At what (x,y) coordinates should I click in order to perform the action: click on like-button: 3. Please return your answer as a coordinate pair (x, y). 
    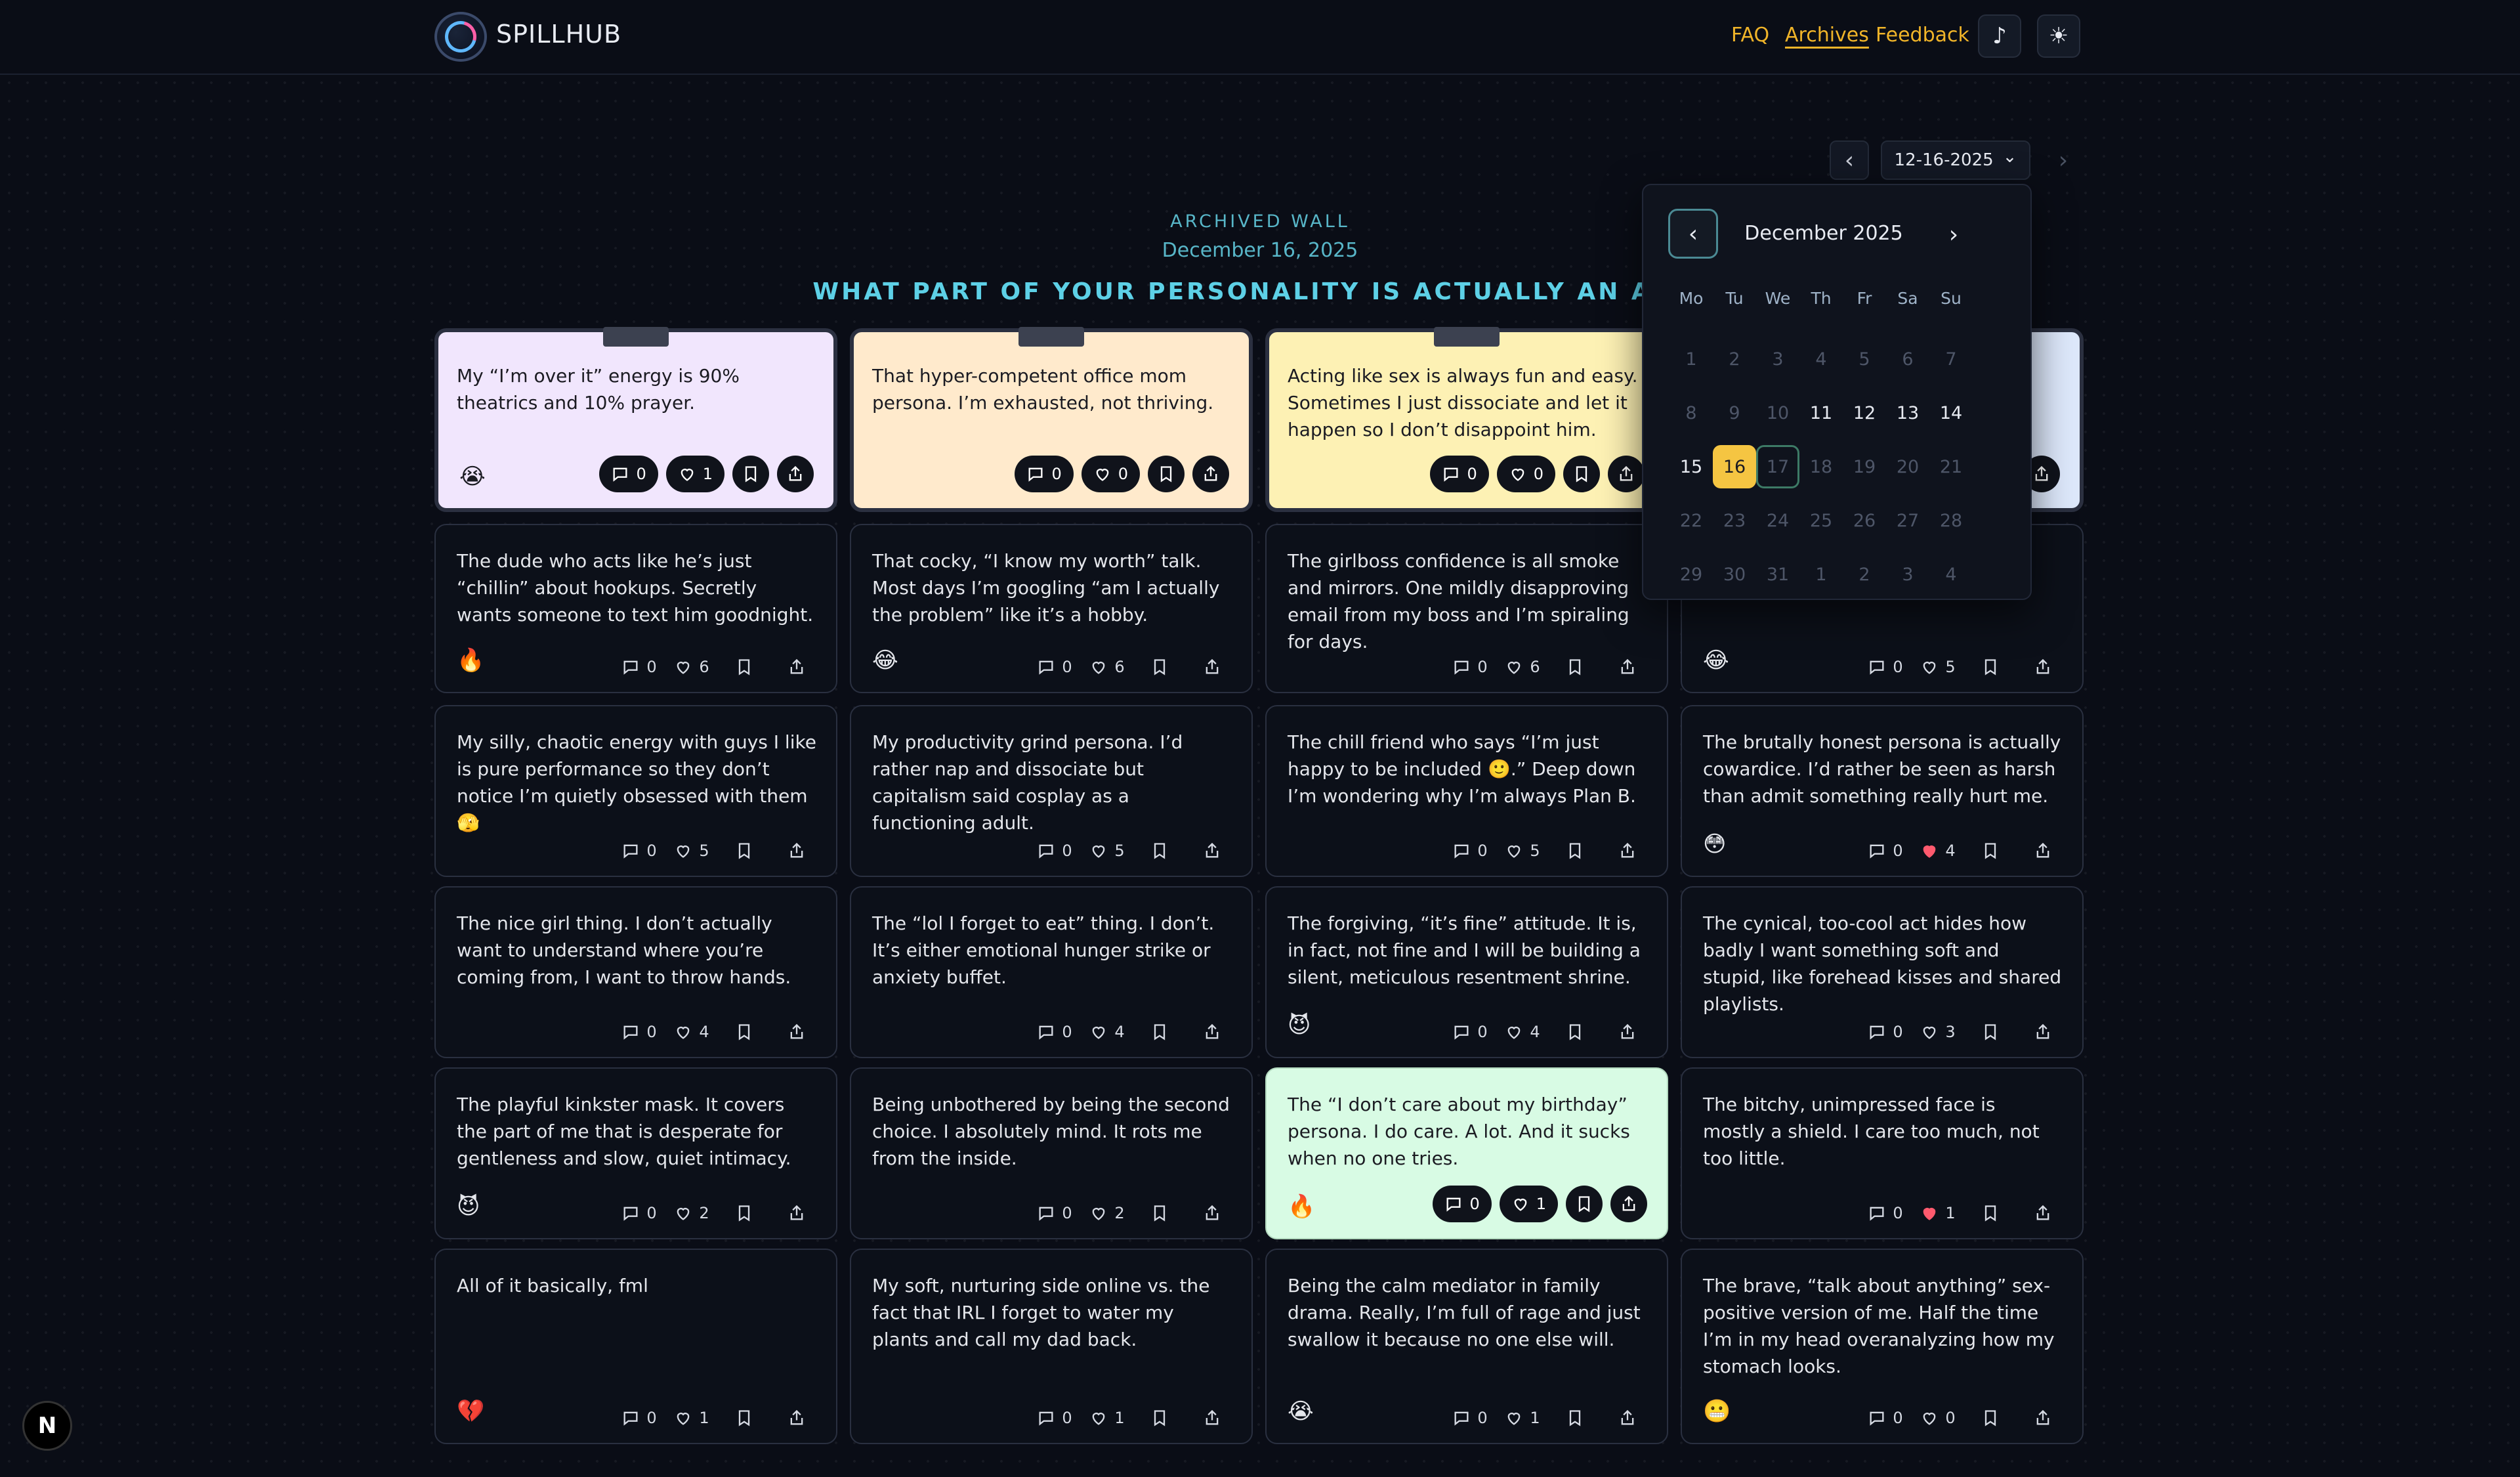
    Looking at the image, I should click on (1938, 1032).